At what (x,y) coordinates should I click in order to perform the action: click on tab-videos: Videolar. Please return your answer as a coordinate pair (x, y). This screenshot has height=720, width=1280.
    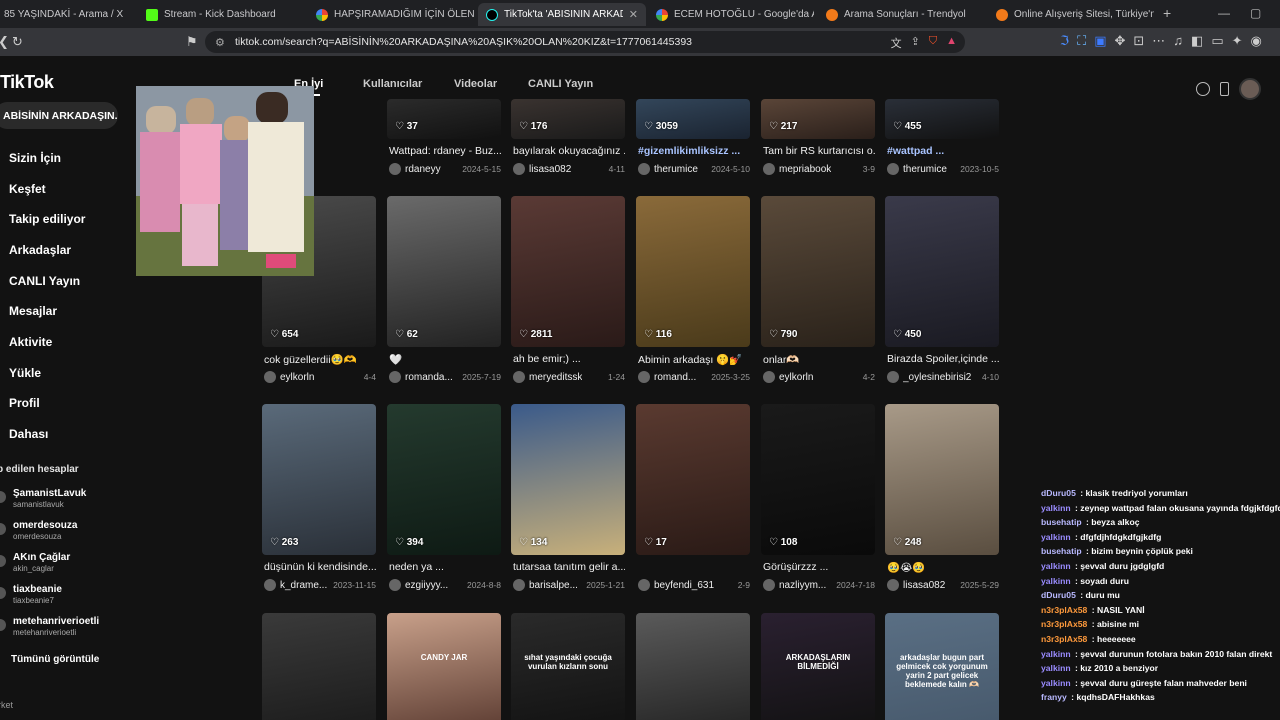
    Looking at the image, I should click on (475, 84).